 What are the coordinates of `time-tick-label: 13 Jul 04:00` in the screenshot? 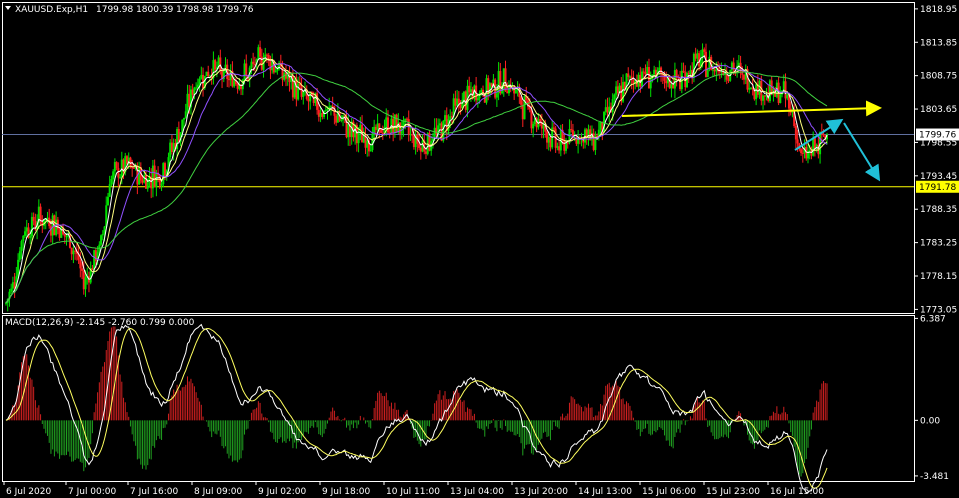 It's located at (477, 492).